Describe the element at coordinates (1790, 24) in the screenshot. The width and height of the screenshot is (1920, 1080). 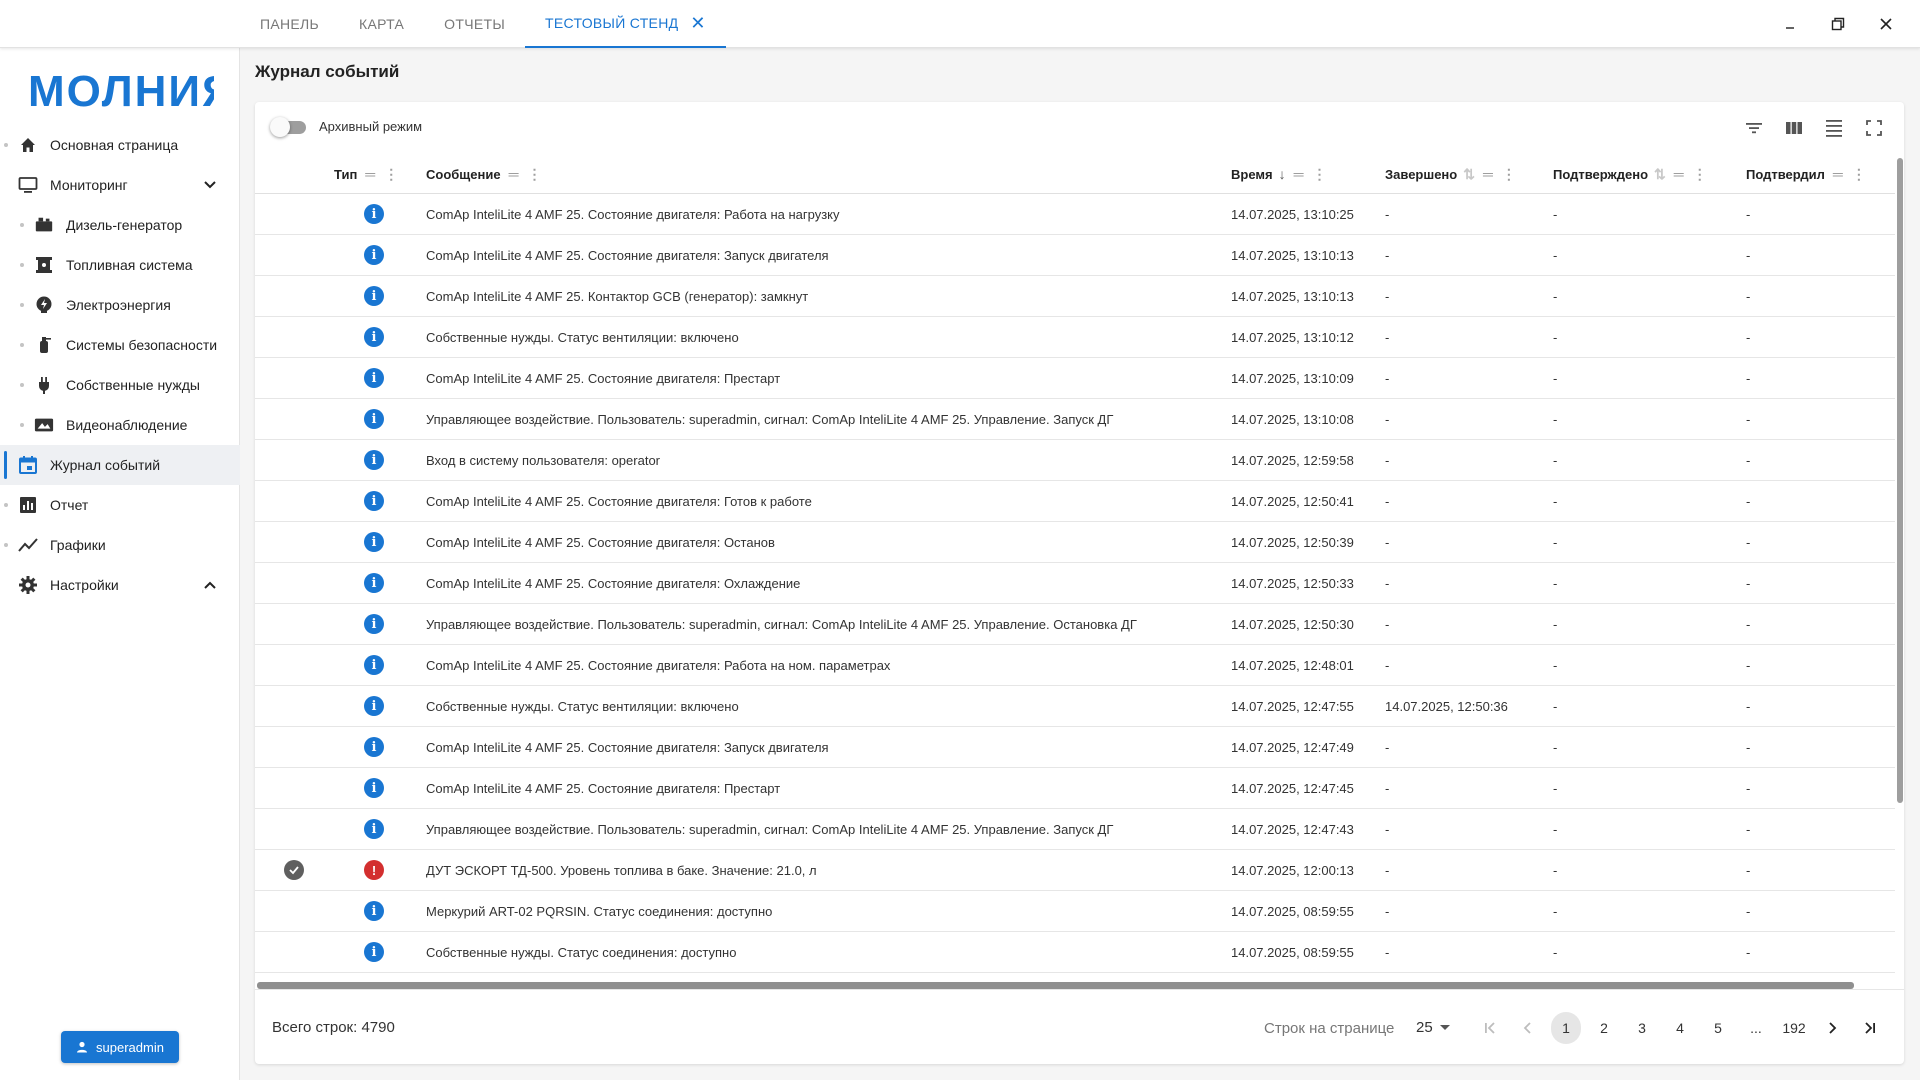
I see `minimize-icon` at that location.